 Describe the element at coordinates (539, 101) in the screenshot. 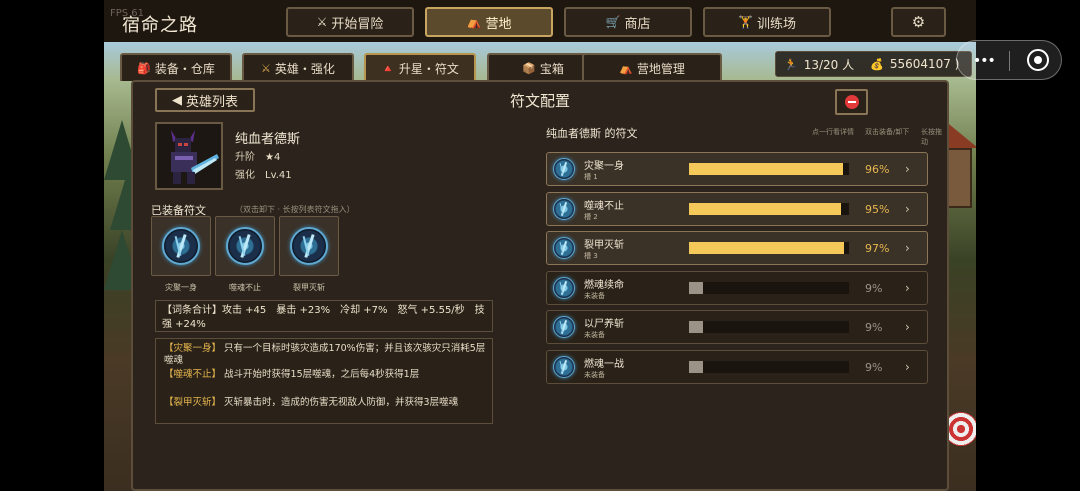

I see `panel-title: 符文配置` at that location.